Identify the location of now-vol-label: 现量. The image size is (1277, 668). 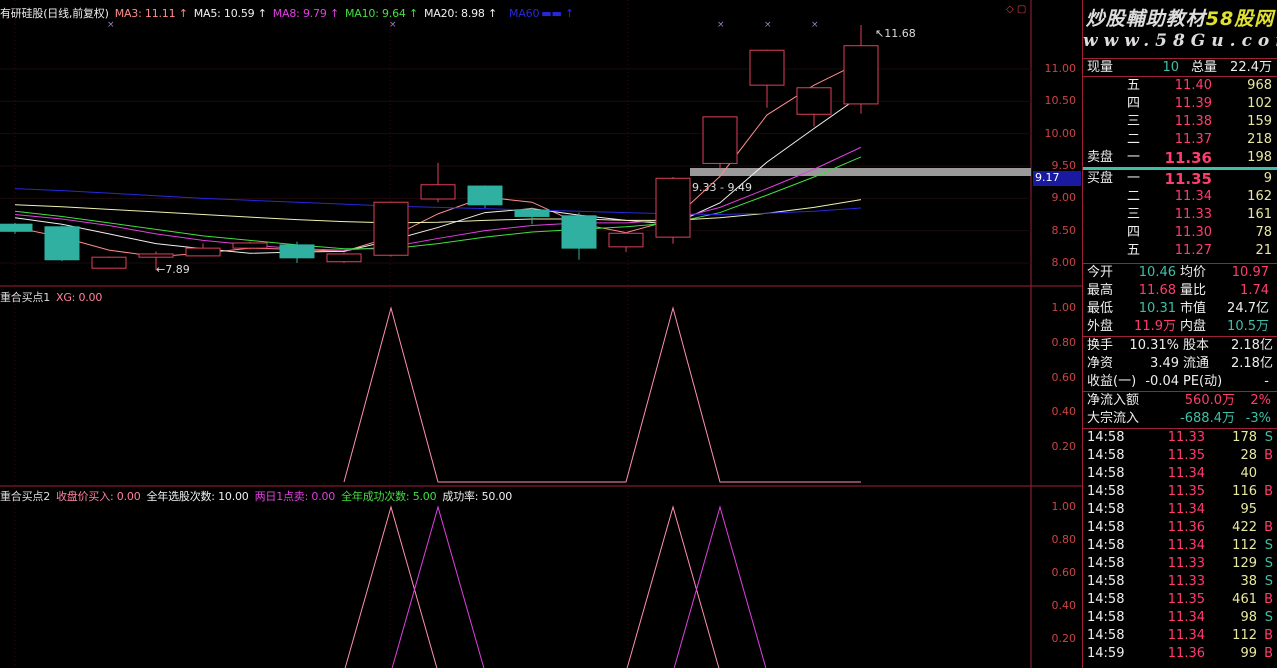
(1100, 67).